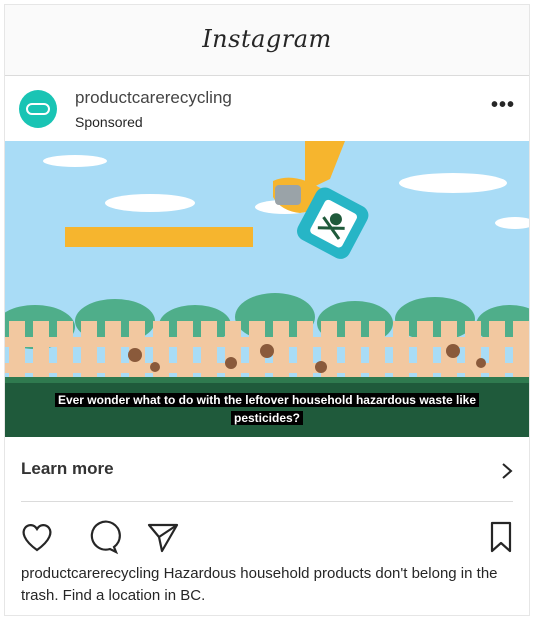 This screenshot has height=620, width=534. Describe the element at coordinates (267, 472) in the screenshot. I see `learn-more-row: Learn more` at that location.